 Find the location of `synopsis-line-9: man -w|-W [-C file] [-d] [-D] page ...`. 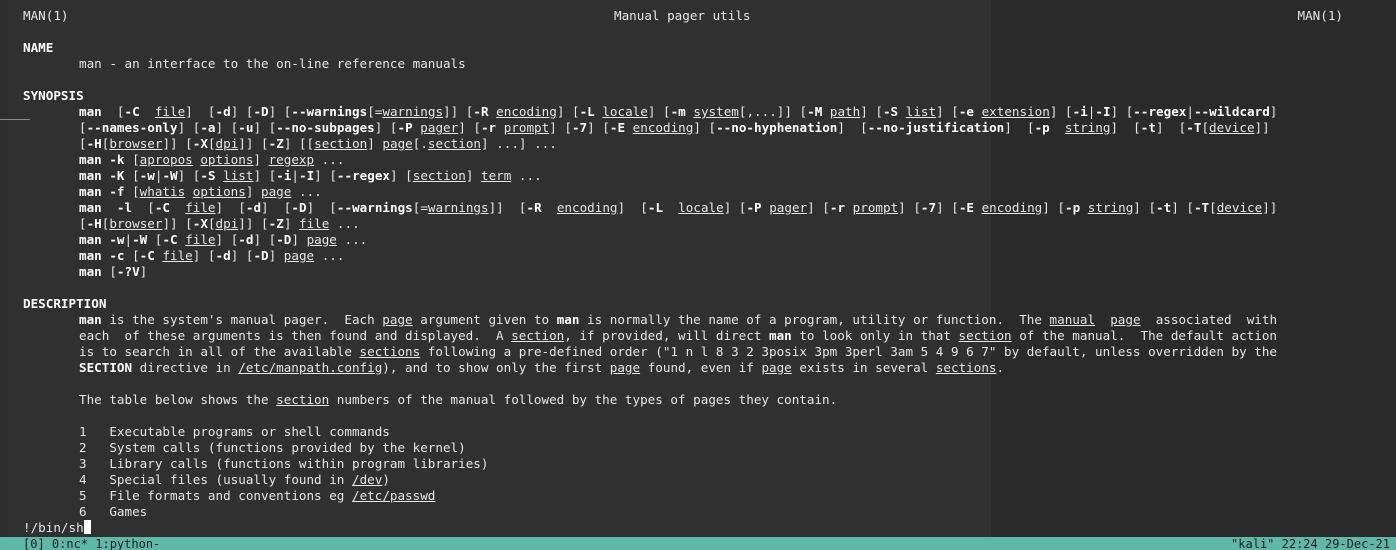

synopsis-line-9: man -w|-W [-C file] [-d] [-D] page ... is located at coordinates (223, 239).